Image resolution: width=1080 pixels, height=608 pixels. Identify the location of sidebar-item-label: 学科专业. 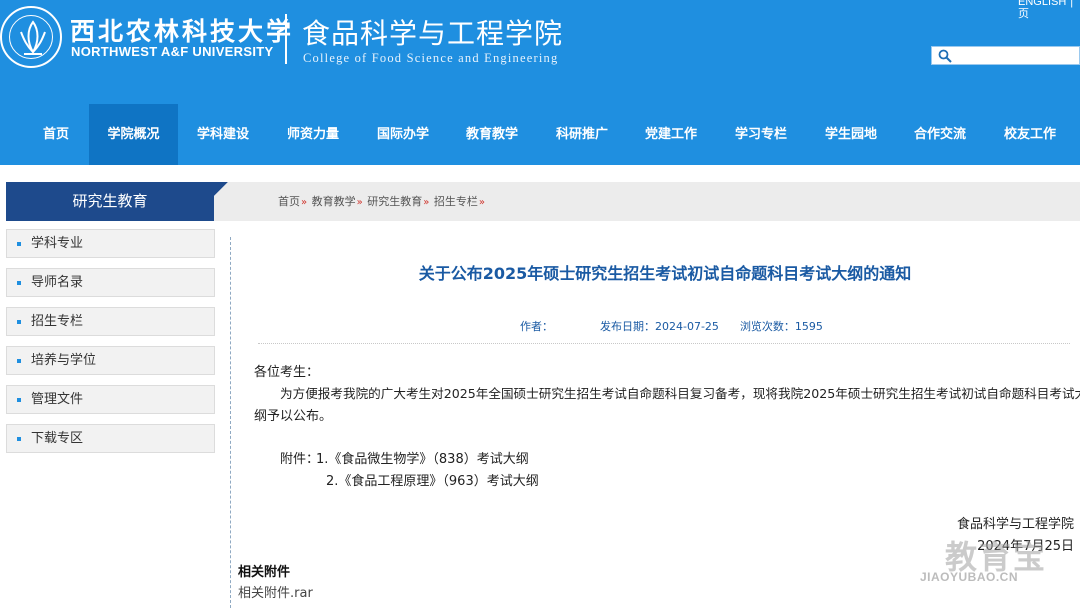
(57, 243).